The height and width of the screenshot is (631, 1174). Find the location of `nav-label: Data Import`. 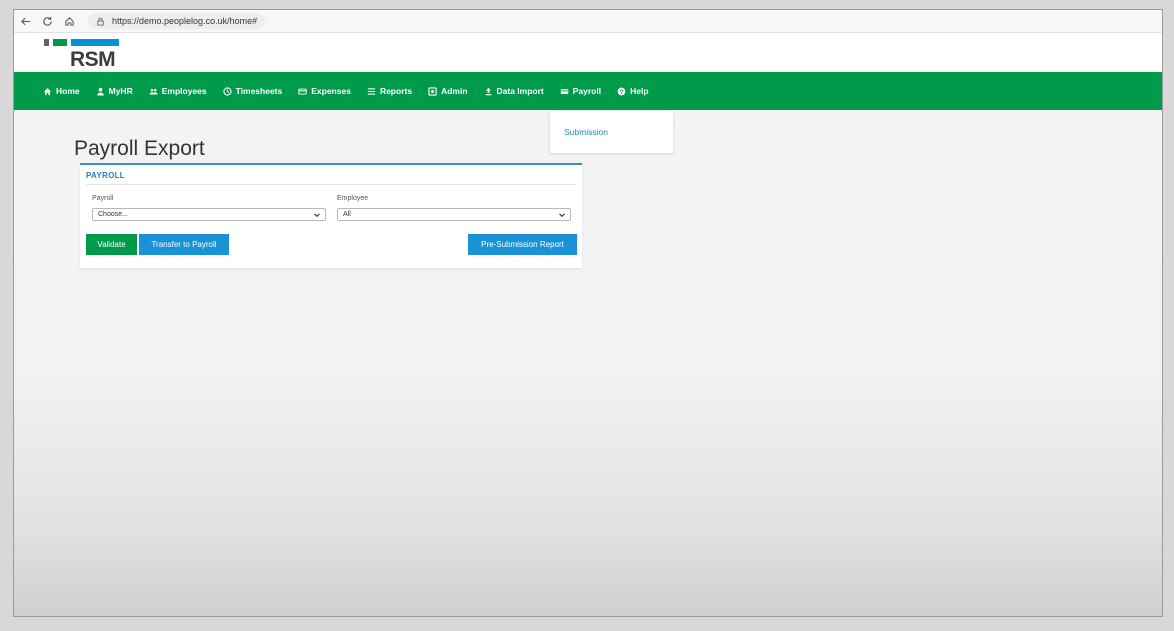

nav-label: Data Import is located at coordinates (520, 91).